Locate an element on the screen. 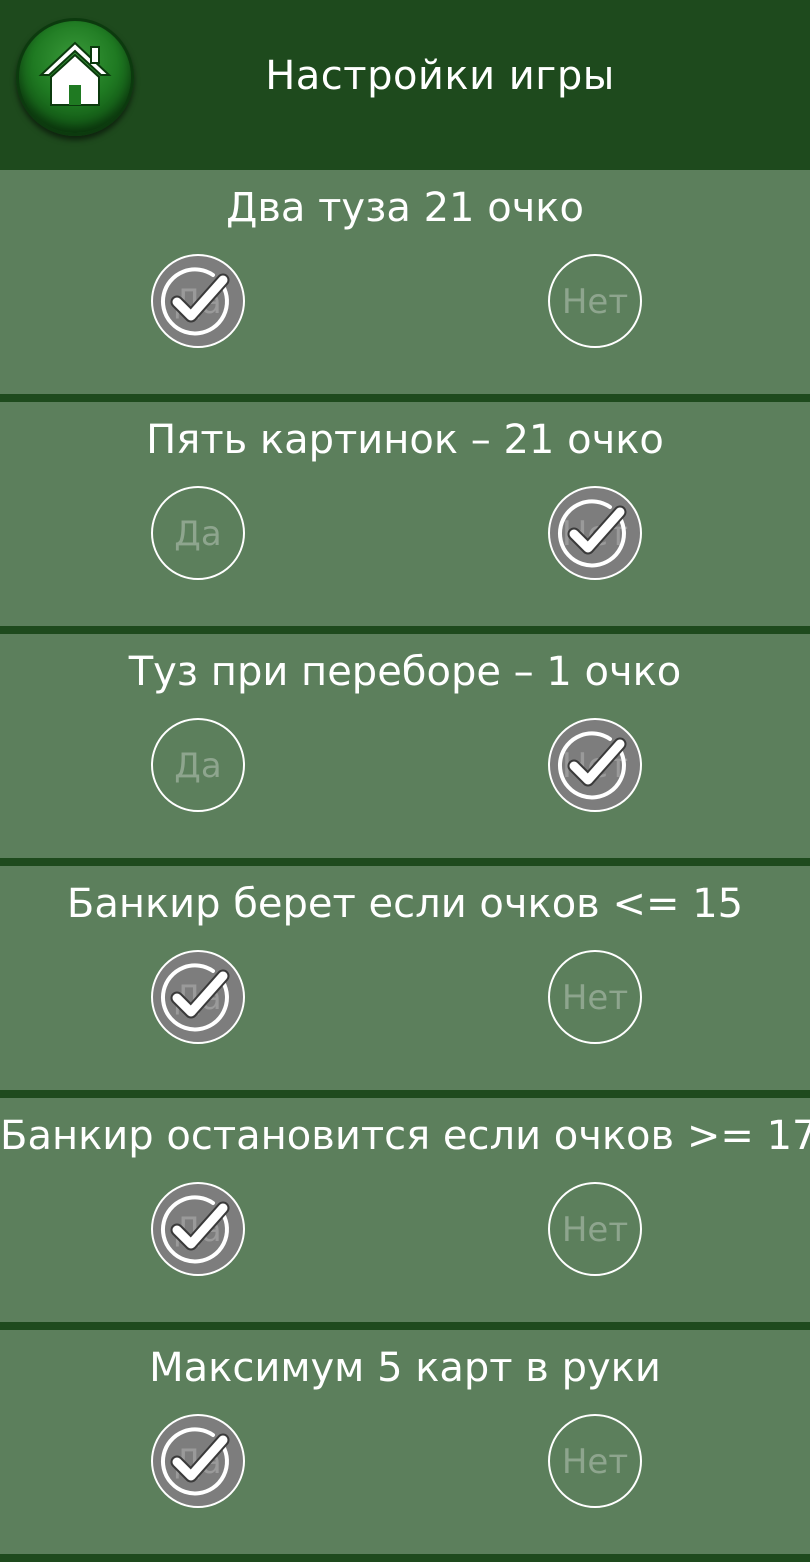  setting-row: Пять картинок – 21 очко Да Нет is located at coordinates (405, 514).